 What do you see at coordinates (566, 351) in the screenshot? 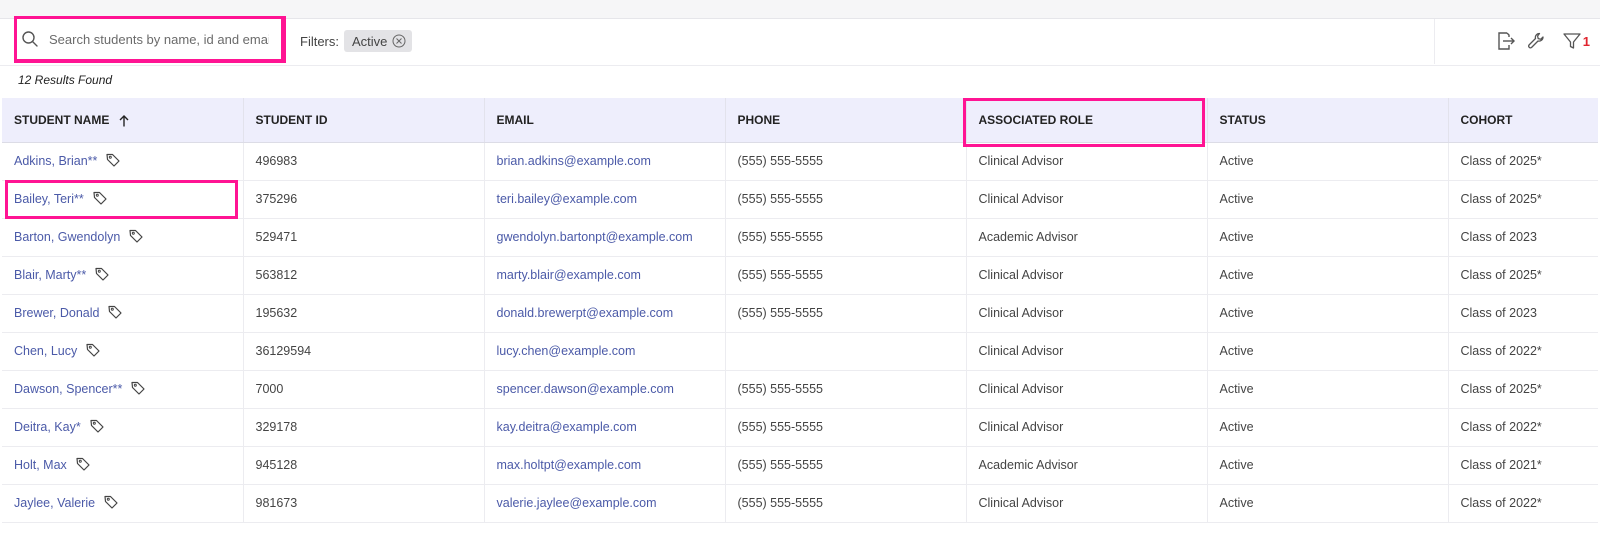
I see `email-link: lucy.chen@example.com` at bounding box center [566, 351].